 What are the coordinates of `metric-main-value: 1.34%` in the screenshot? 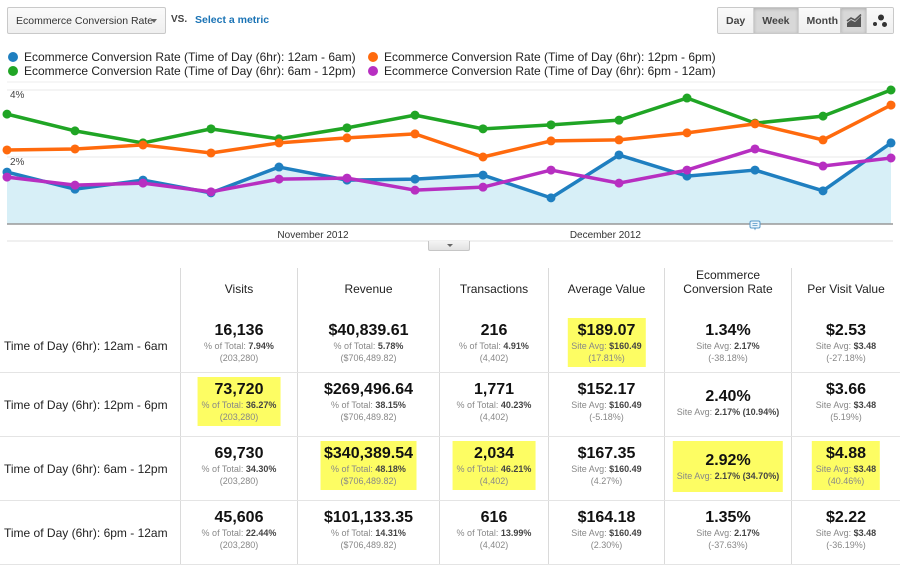 It's located at (728, 330).